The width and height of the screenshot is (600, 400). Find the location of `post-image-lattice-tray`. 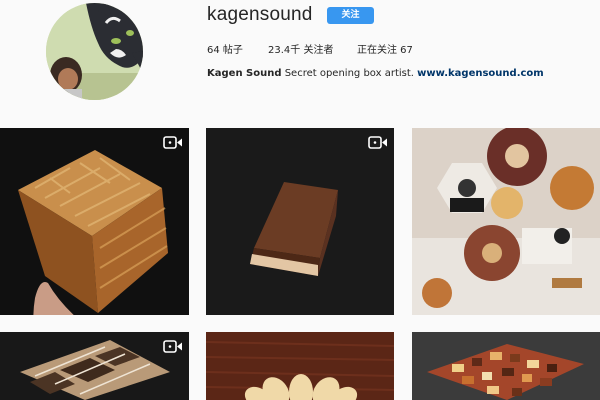

post-image-lattice-tray is located at coordinates (94, 366).